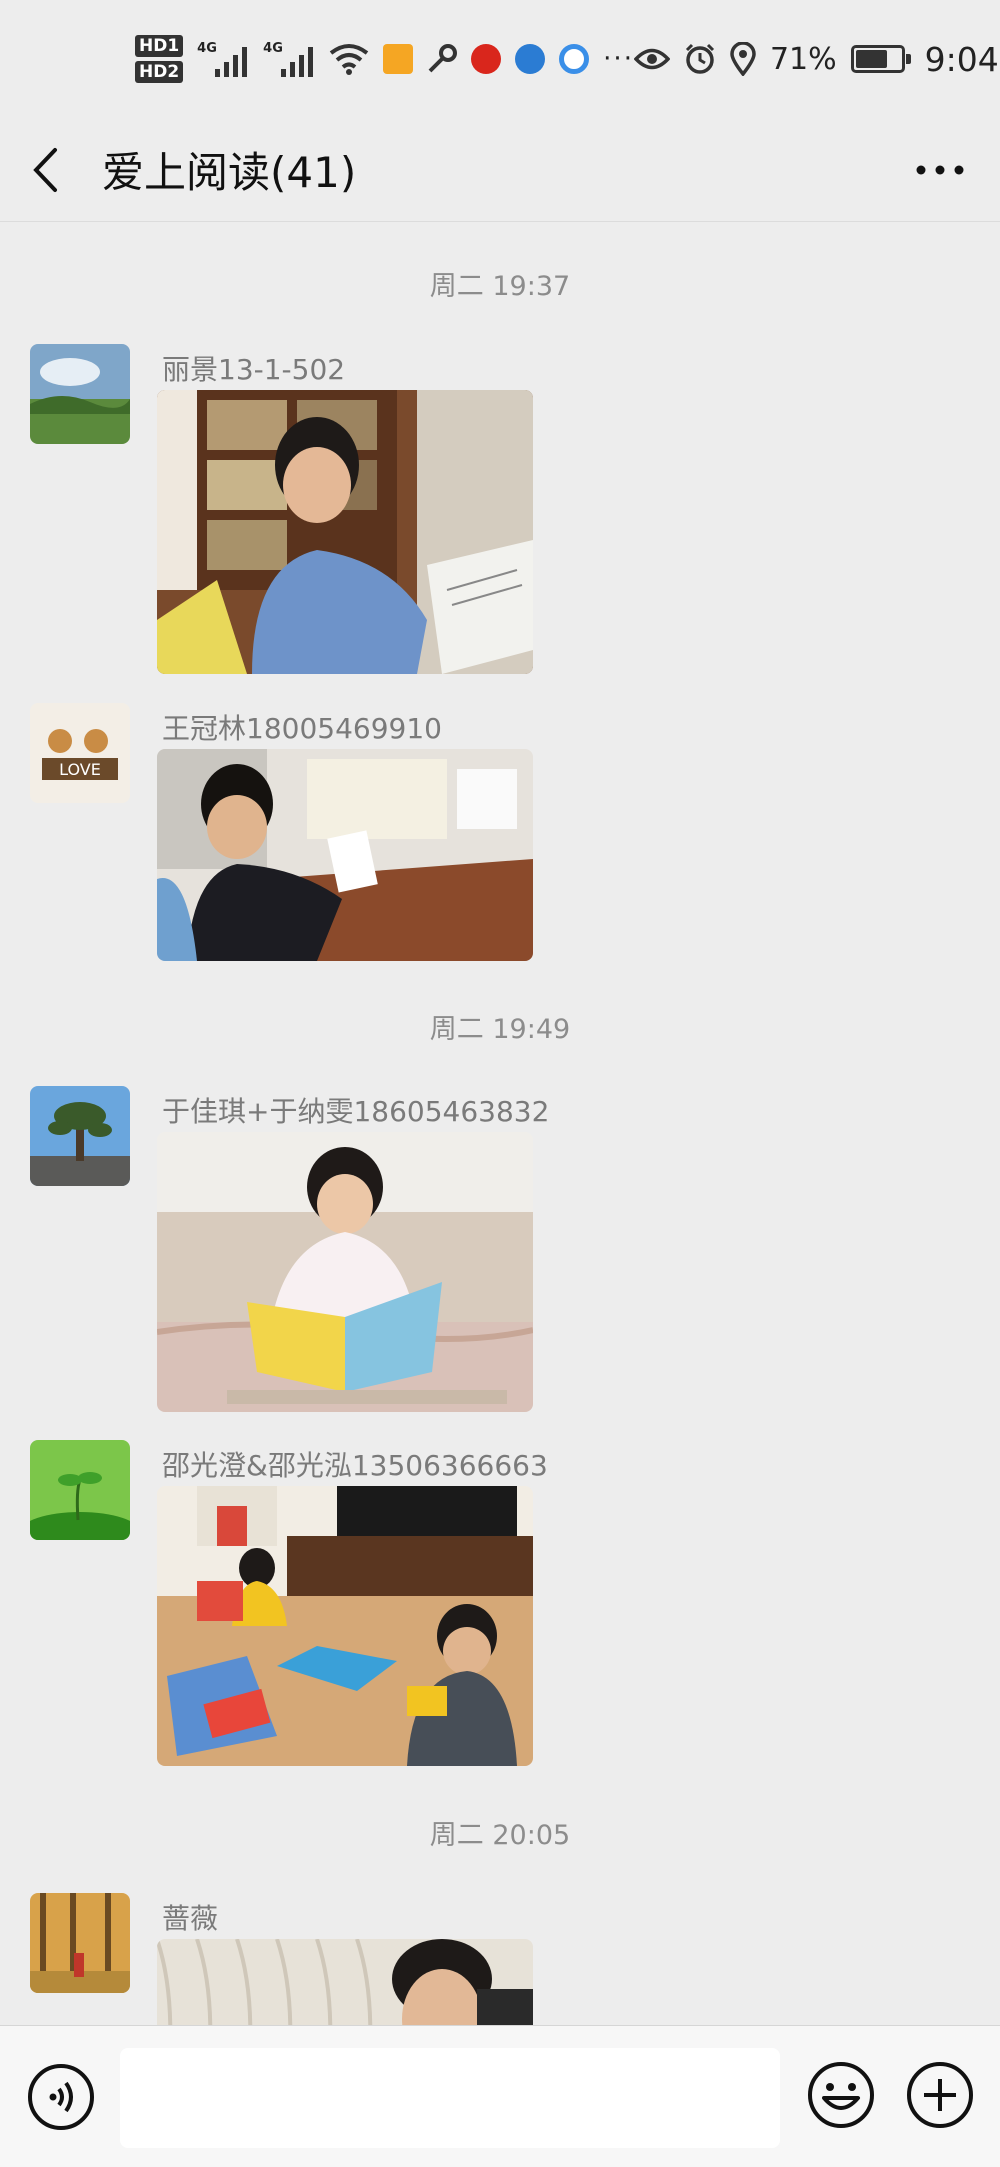  What do you see at coordinates (302, 728) in the screenshot?
I see `sender-name: 王冠林18005469910` at bounding box center [302, 728].